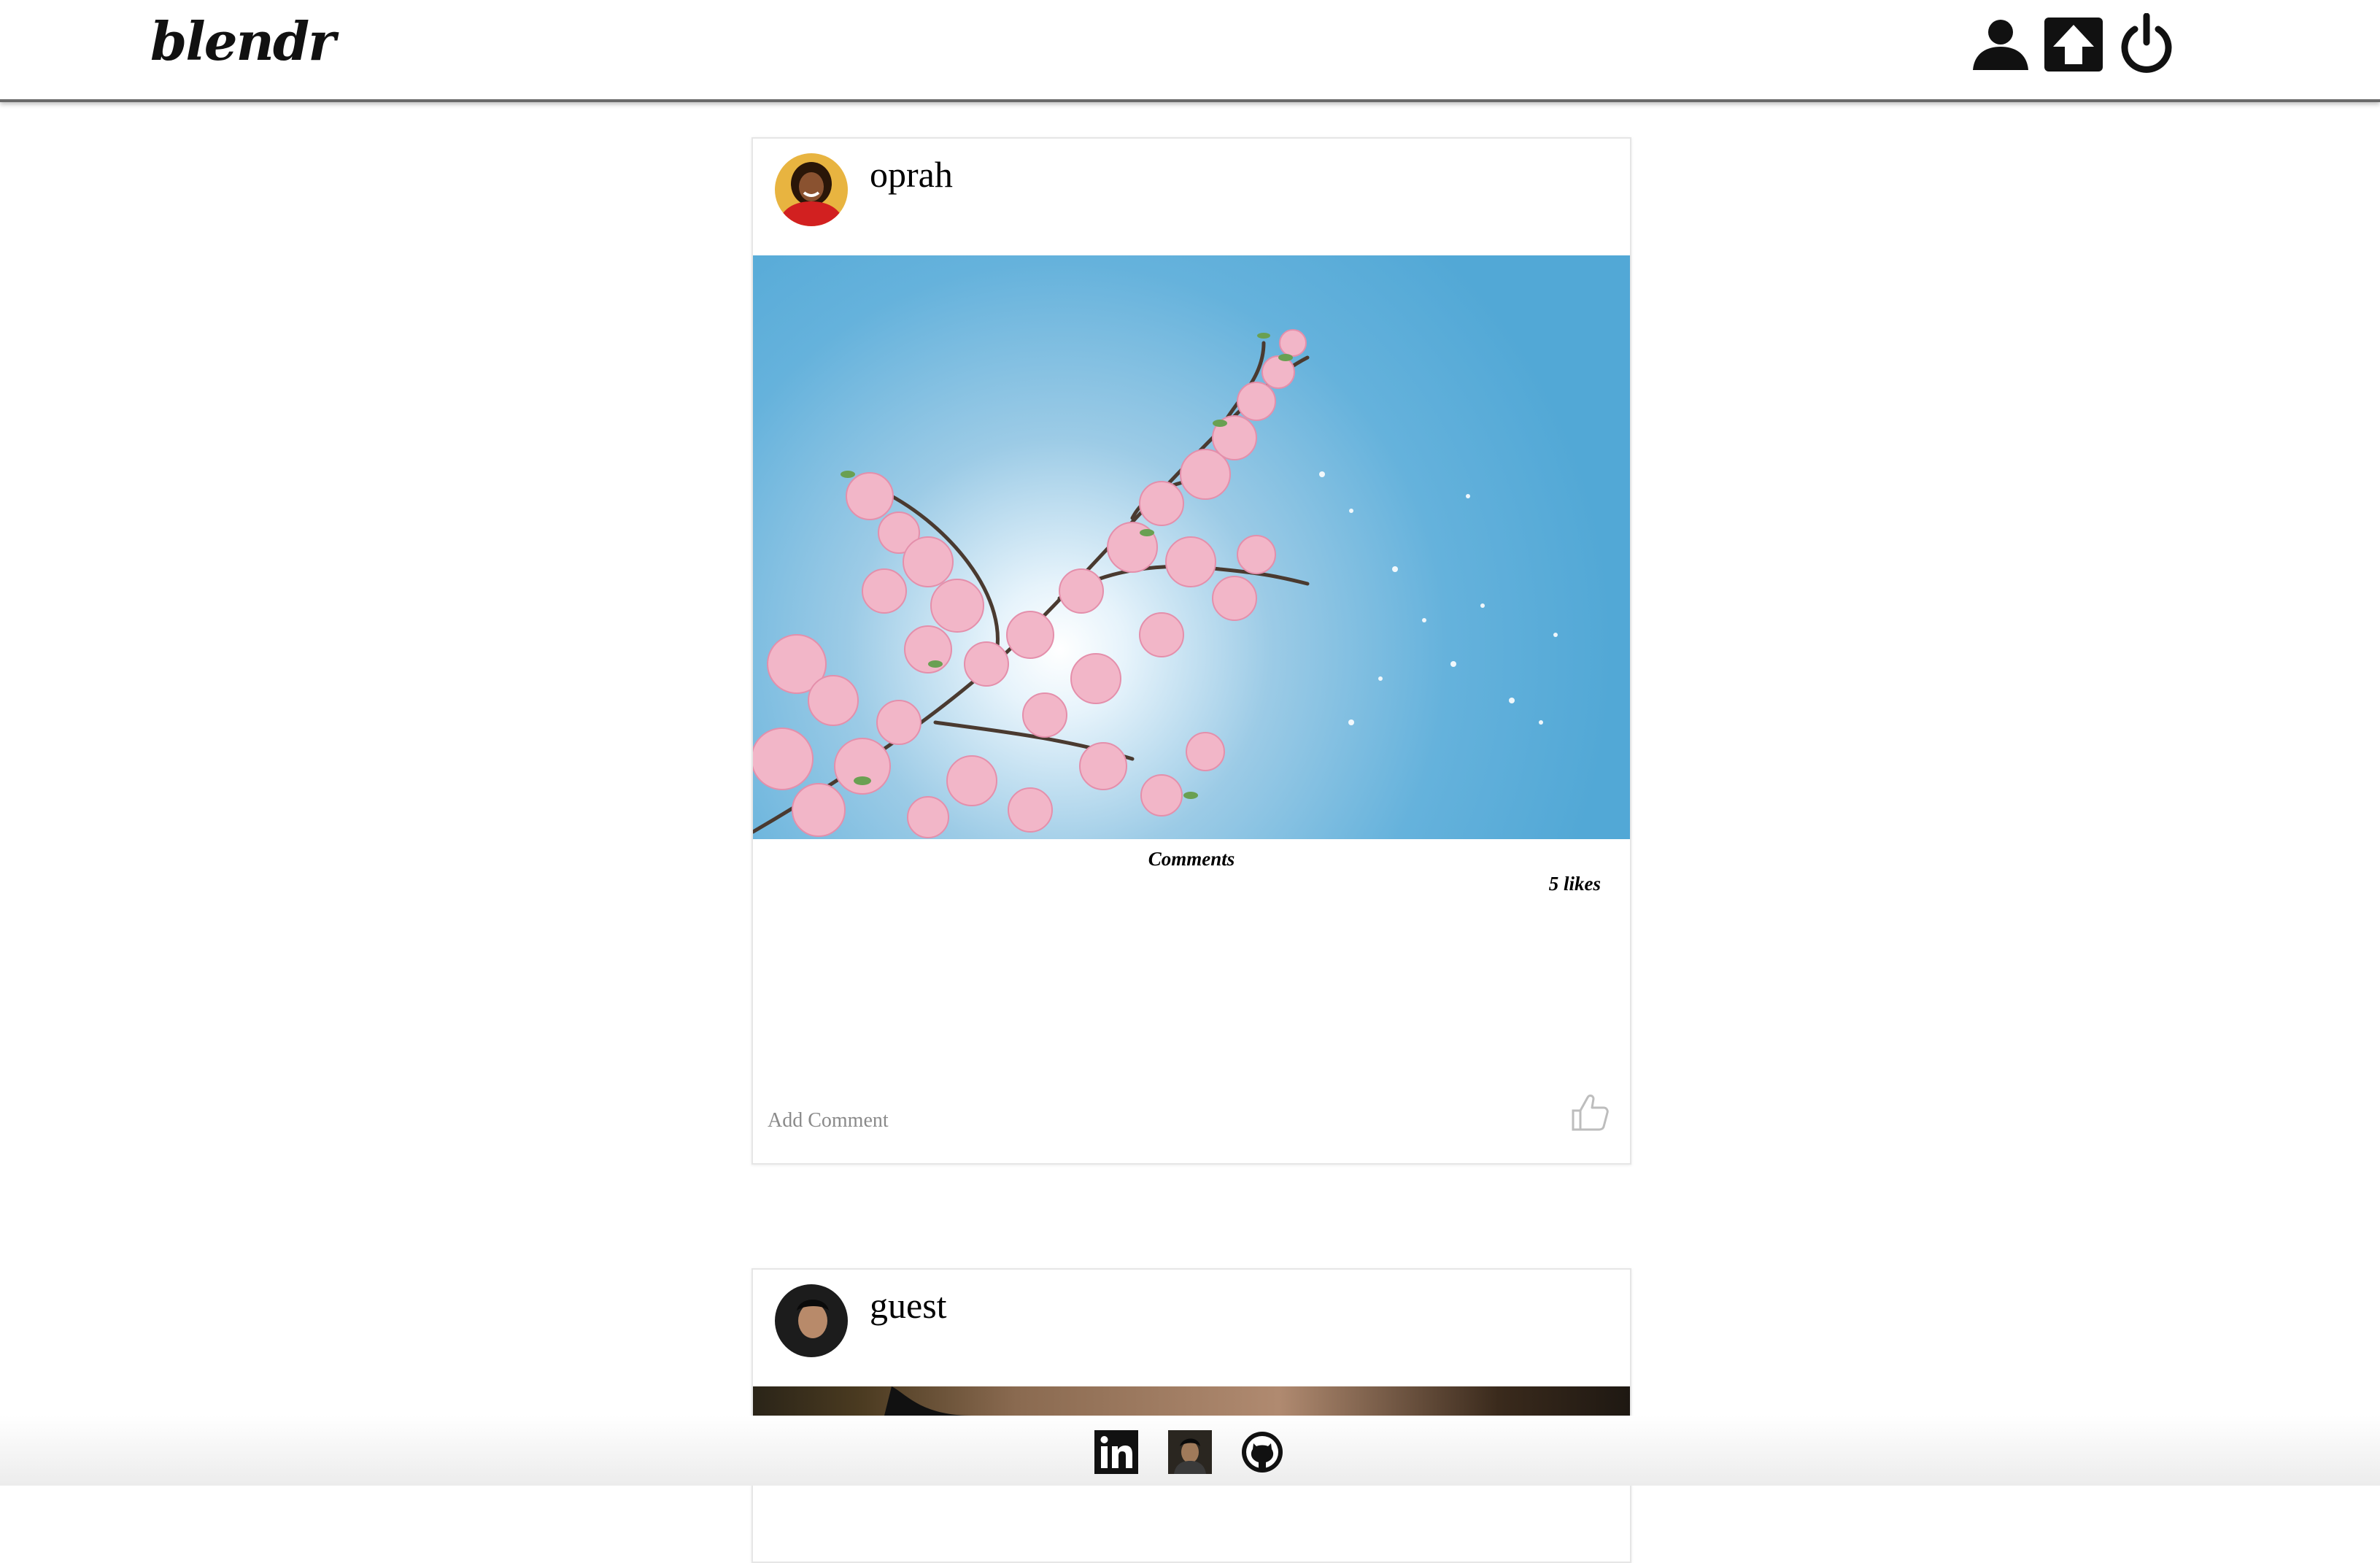 The height and width of the screenshot is (1563, 2380). I want to click on user-icon, so click(2000, 43).